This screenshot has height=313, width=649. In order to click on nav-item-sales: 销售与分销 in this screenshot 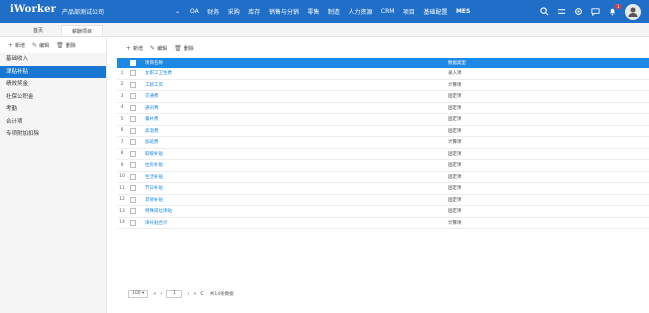, I will do `click(284, 11)`.